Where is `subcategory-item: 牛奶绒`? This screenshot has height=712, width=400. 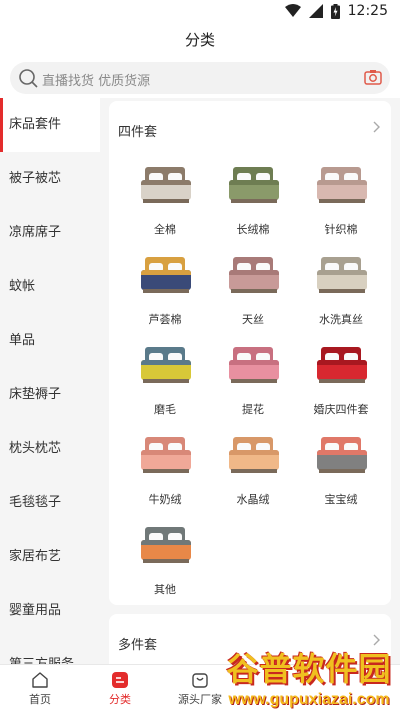
subcategory-item: 牛奶绒 is located at coordinates (160, 474).